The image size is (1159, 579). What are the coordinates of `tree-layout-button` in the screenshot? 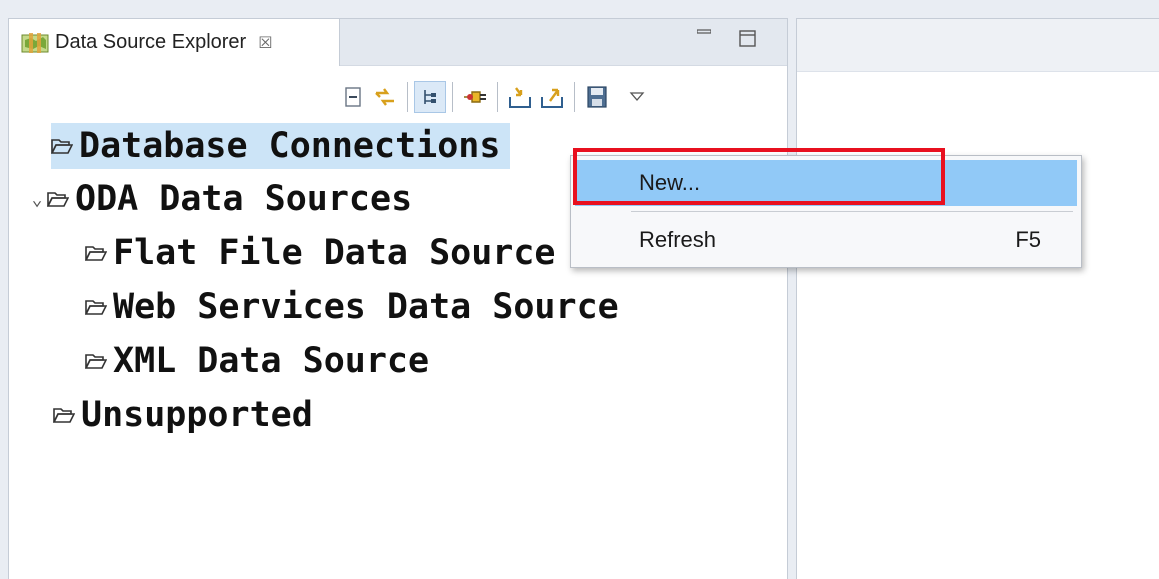 It's located at (430, 97).